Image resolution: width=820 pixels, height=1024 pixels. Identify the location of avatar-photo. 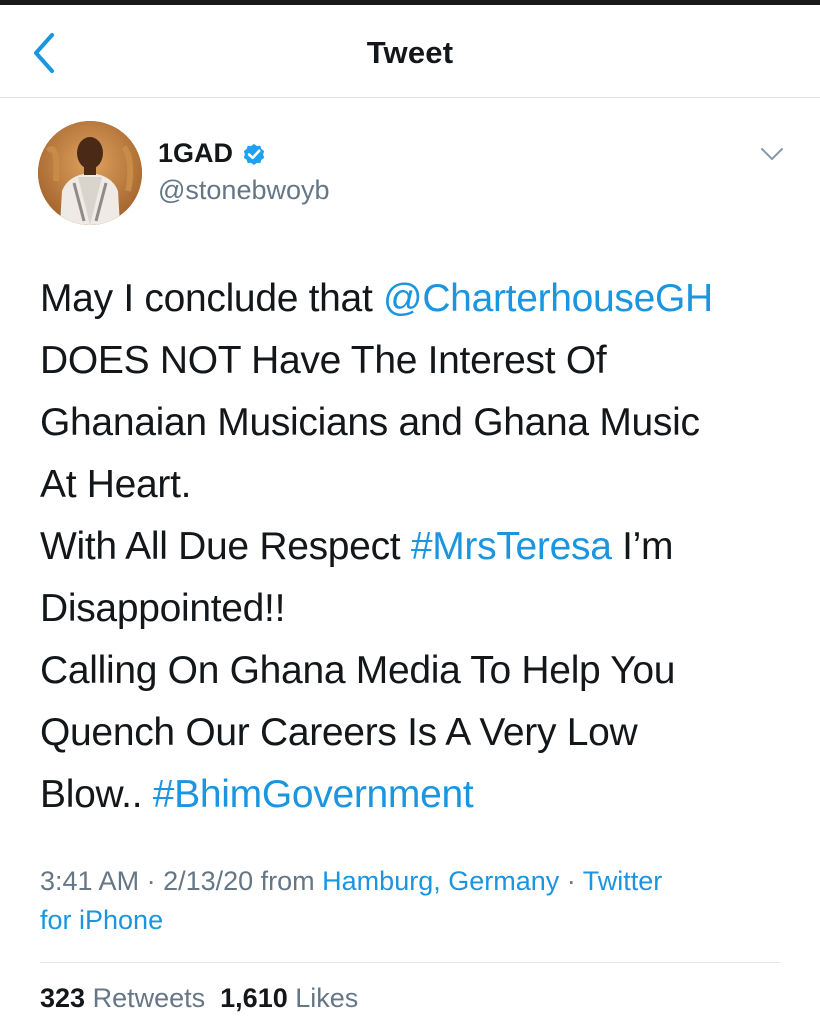
(90, 173).